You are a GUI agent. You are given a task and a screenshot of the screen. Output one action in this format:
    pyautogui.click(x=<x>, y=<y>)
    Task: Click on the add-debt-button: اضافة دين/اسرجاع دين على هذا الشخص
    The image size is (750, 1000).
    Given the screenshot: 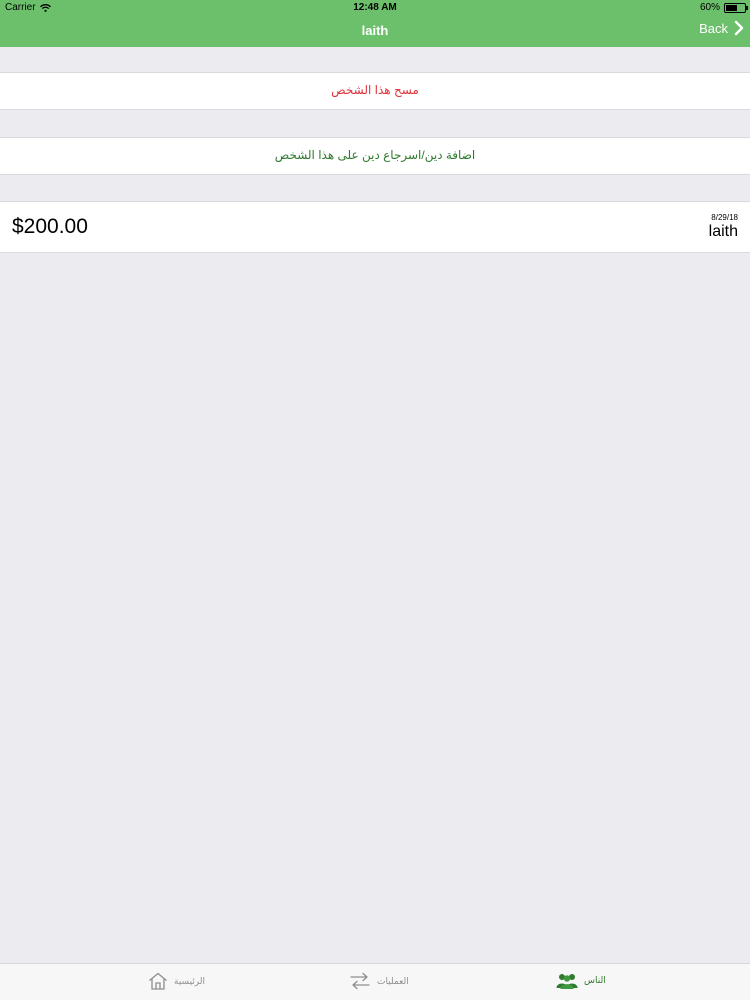 What is the action you would take?
    pyautogui.click(x=375, y=156)
    